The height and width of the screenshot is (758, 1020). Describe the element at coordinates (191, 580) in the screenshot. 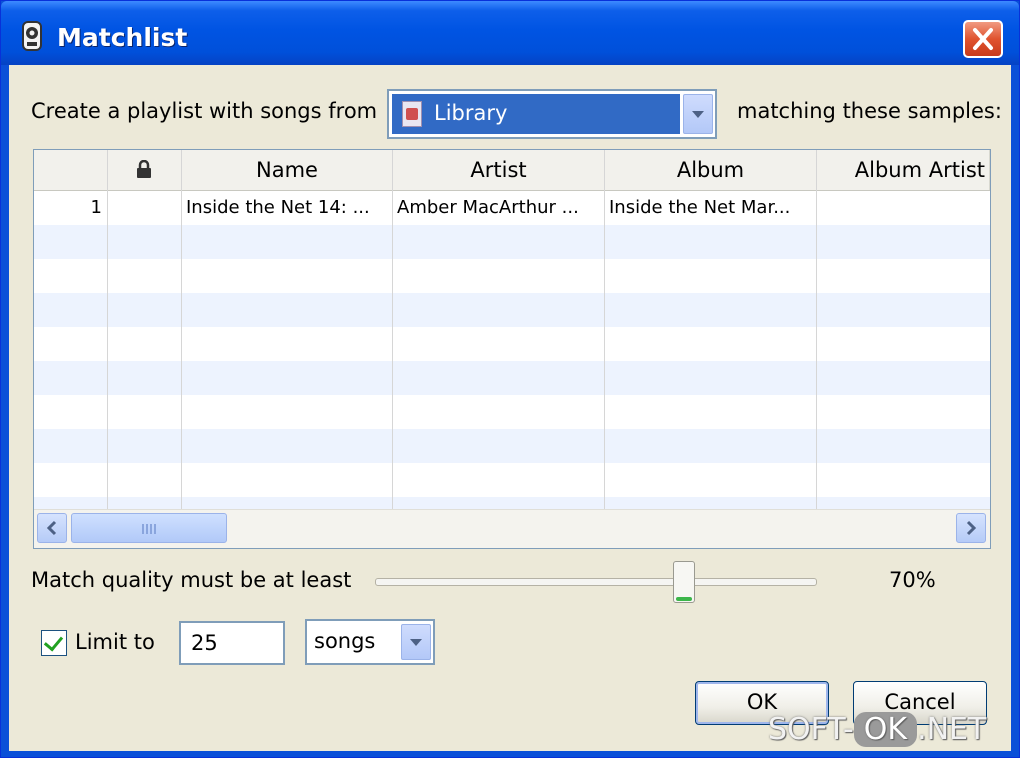

I see `quality-label: Match quality must be at least` at that location.